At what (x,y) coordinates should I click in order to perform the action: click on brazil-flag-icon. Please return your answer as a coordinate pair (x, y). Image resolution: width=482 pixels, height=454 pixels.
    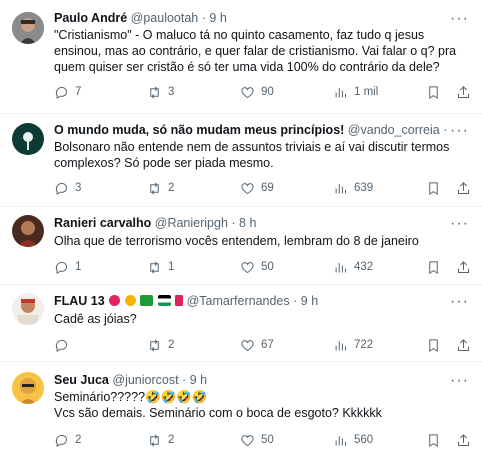
    Looking at the image, I should click on (147, 300).